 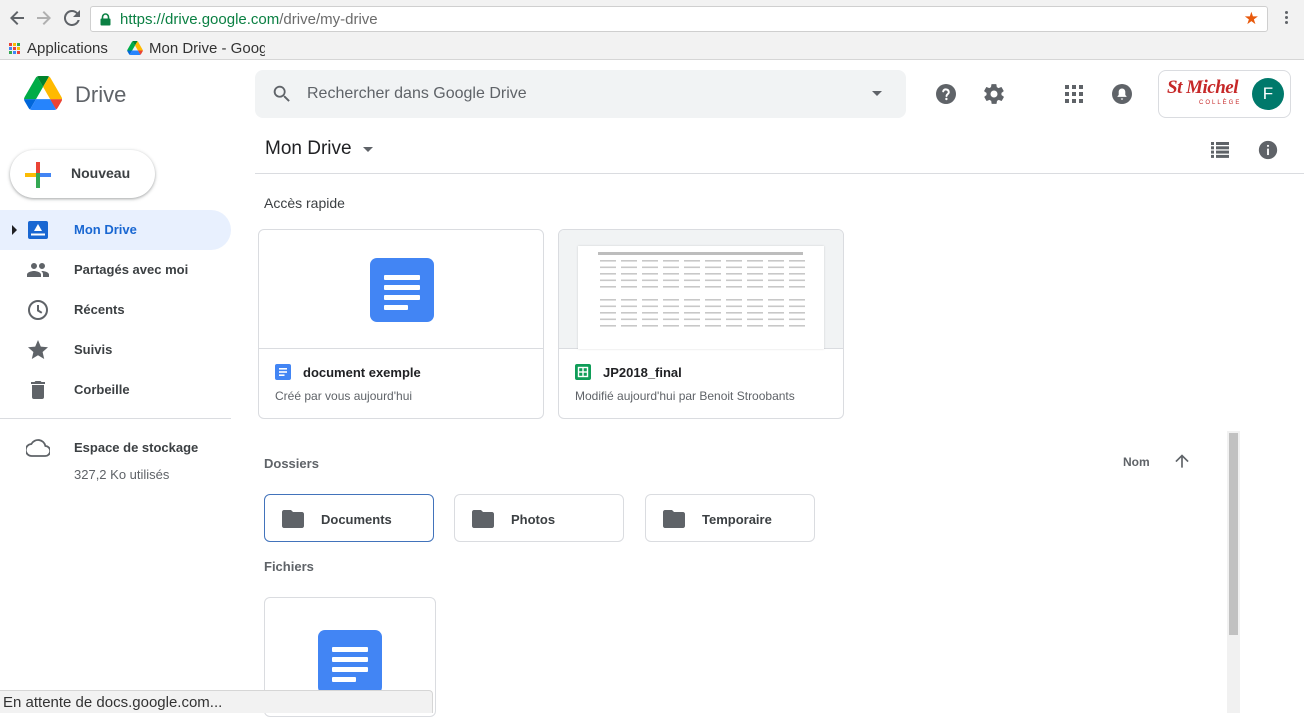 What do you see at coordinates (652, 48) in the screenshot?
I see `bookmarks-bar: Applications Mon Drive - Goog` at bounding box center [652, 48].